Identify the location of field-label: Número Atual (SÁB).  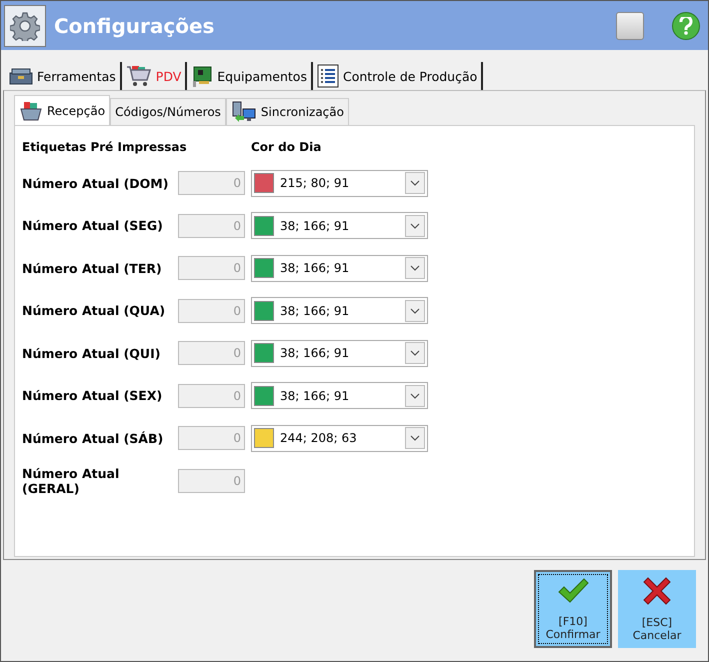
(93, 438).